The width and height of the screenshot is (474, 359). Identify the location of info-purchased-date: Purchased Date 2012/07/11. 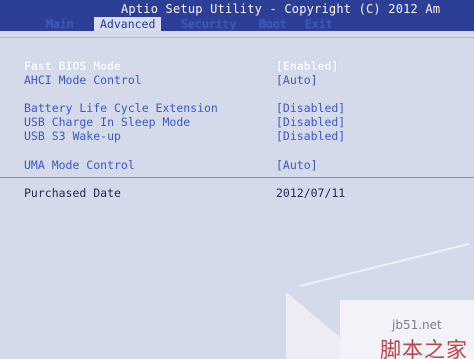
(234, 193).